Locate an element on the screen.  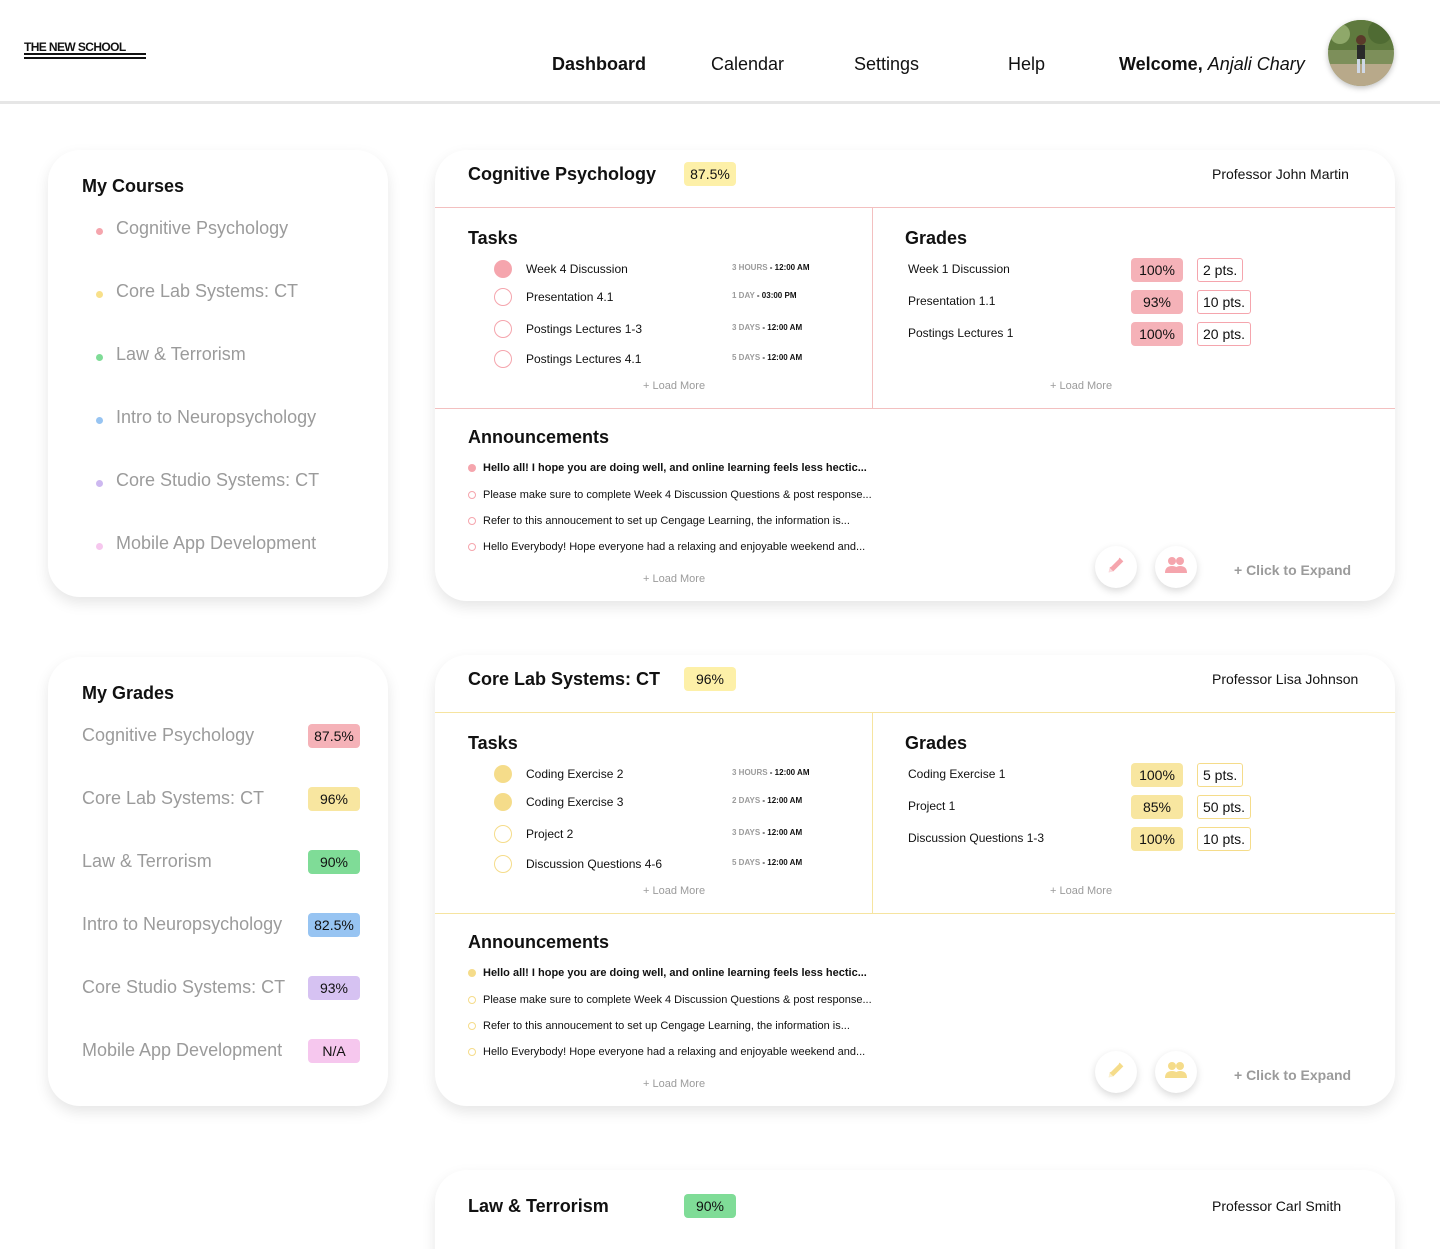
pencil-icon is located at coordinates (1116, 567).